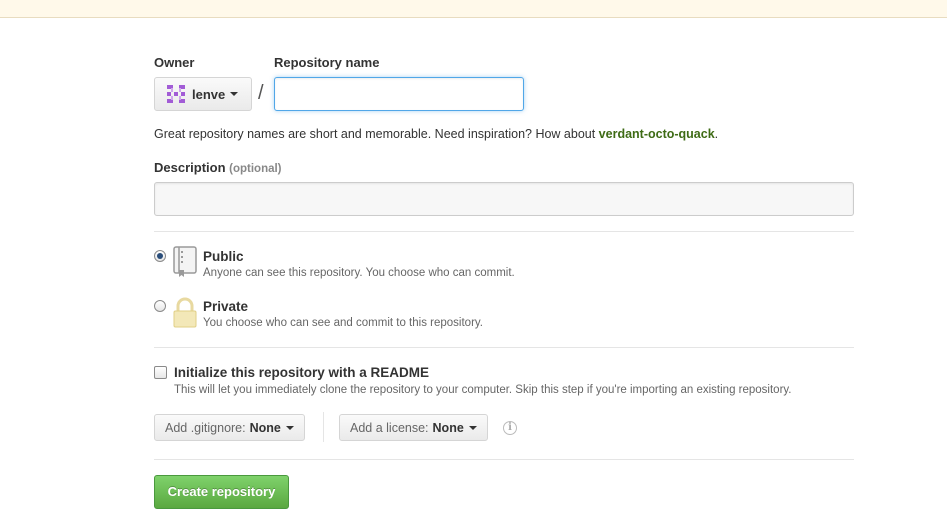 The image size is (947, 522). I want to click on public-title: Public, so click(223, 256).